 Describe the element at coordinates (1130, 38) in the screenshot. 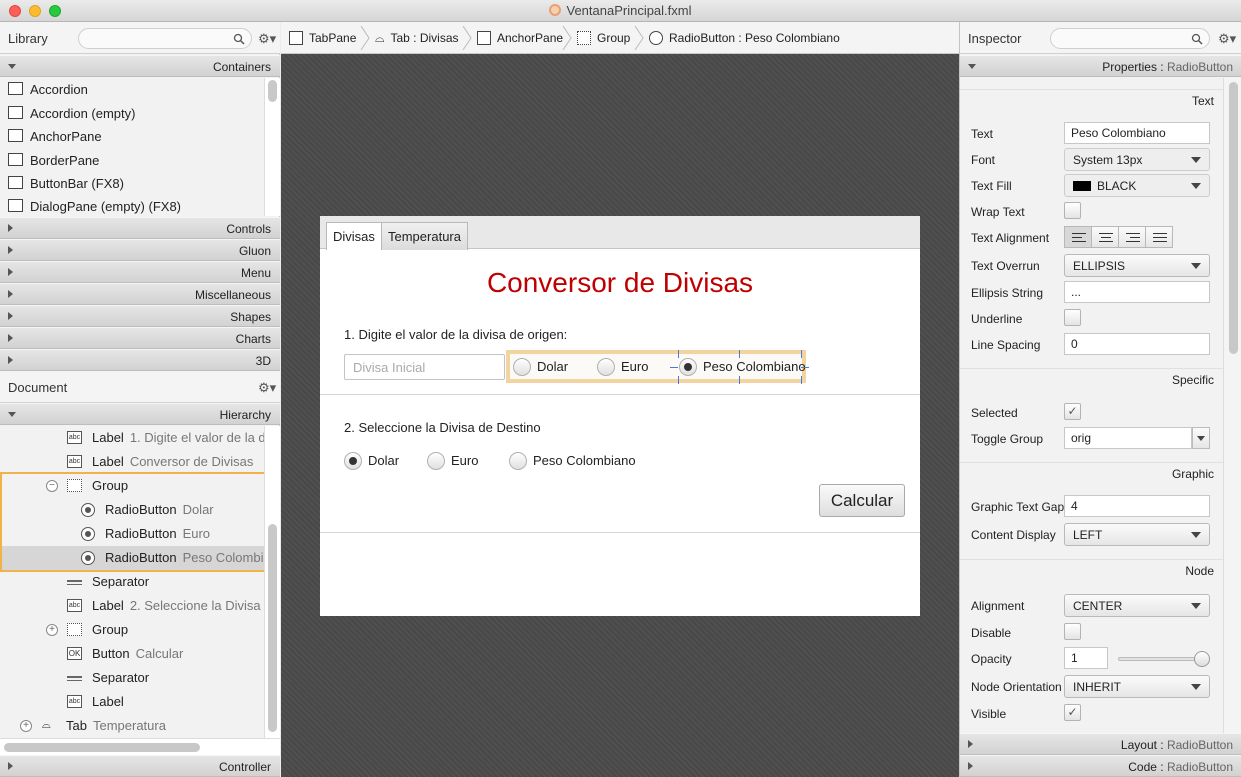

I see `inspector-search-input` at that location.